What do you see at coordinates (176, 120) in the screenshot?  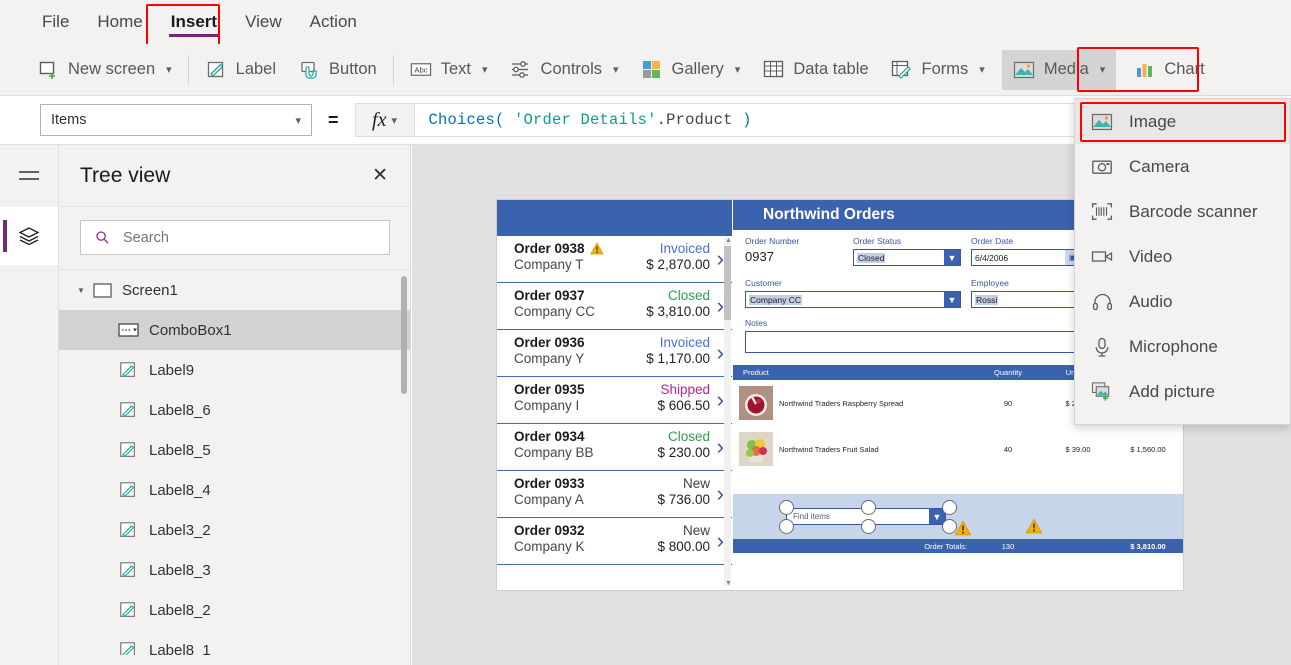 I see `property-select: Items ▾` at bounding box center [176, 120].